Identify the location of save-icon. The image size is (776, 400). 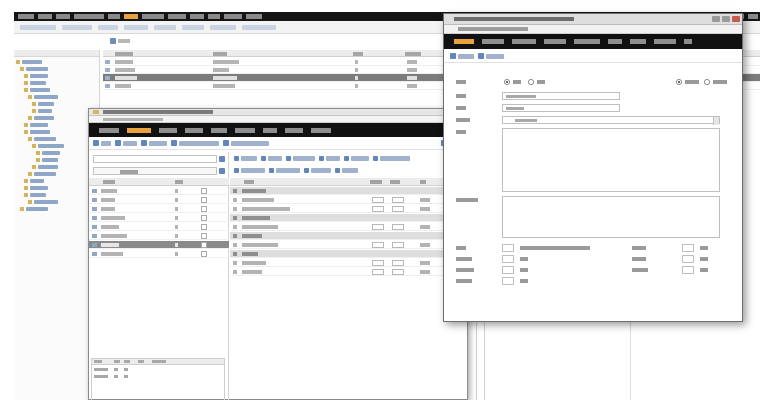
(453, 56).